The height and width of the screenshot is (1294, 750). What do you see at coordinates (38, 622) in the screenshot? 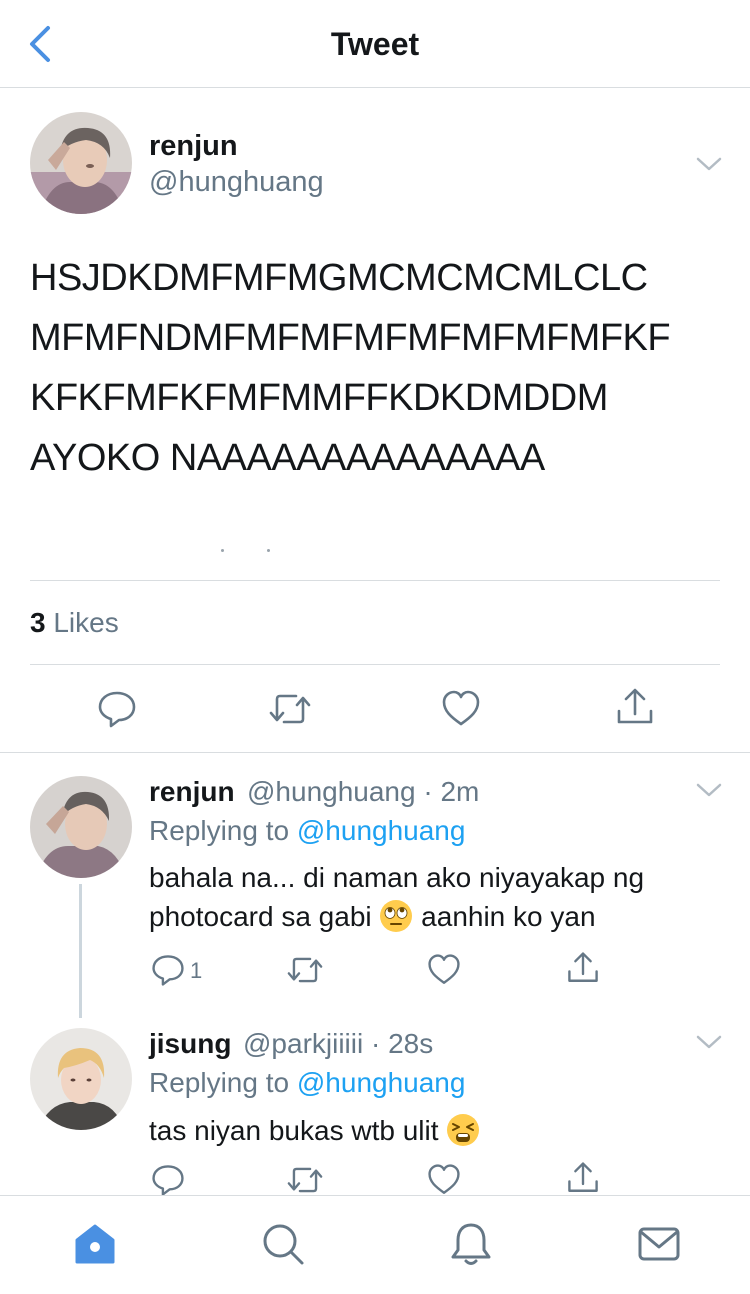
I see `likes-count: 3` at bounding box center [38, 622].